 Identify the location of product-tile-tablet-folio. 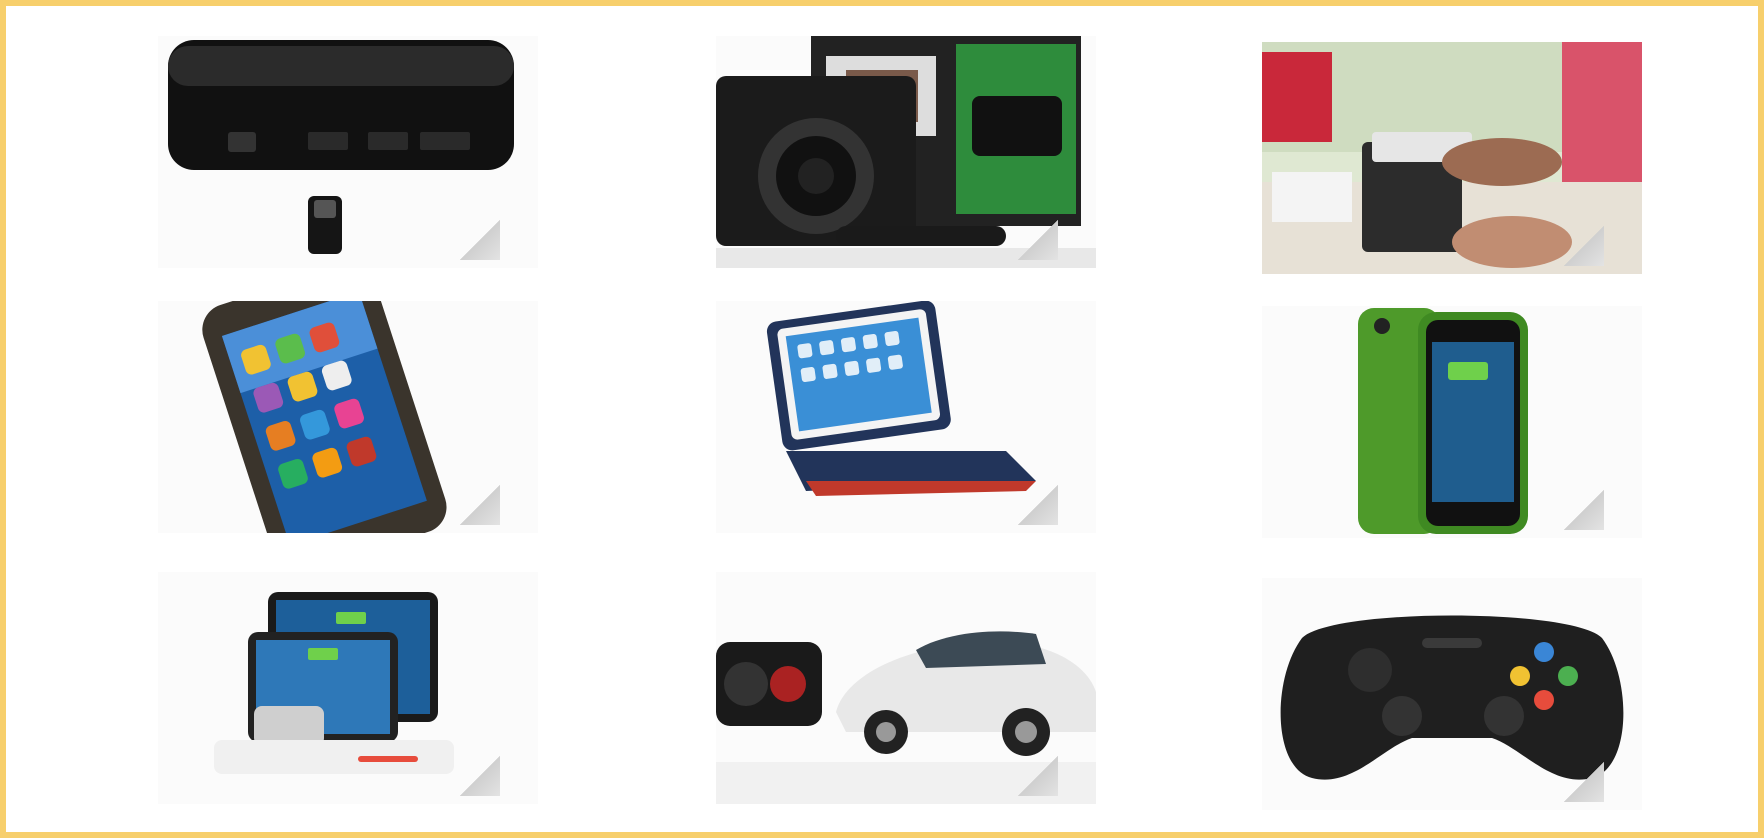
(906, 417).